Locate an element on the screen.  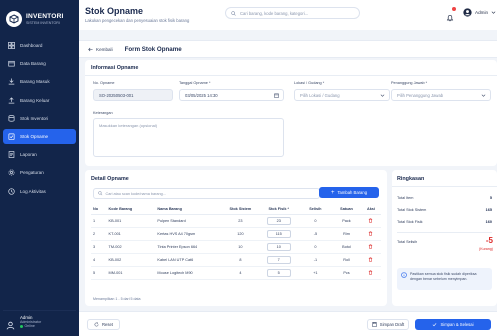
search-icon is located at coordinates (233, 13).